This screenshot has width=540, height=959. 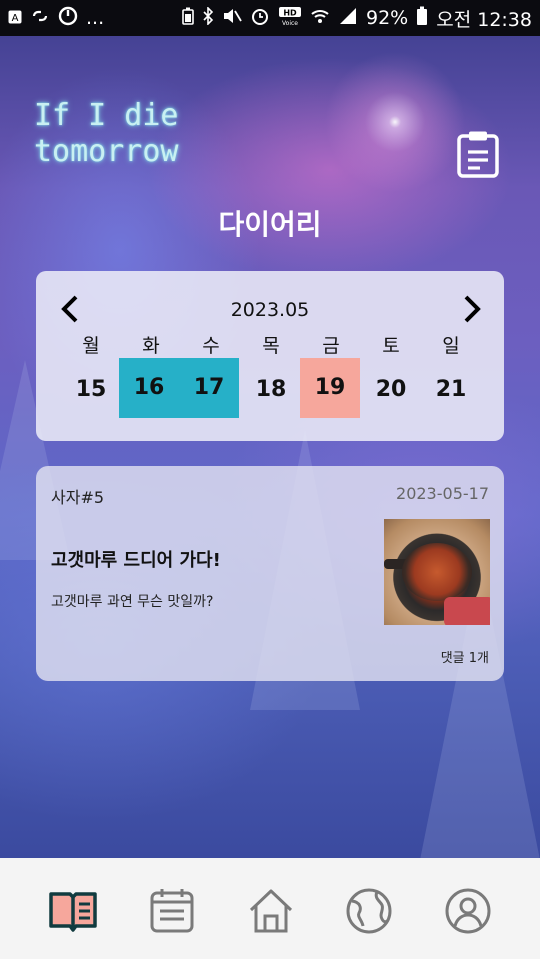 I want to click on a-icon: A, so click(x=15, y=18).